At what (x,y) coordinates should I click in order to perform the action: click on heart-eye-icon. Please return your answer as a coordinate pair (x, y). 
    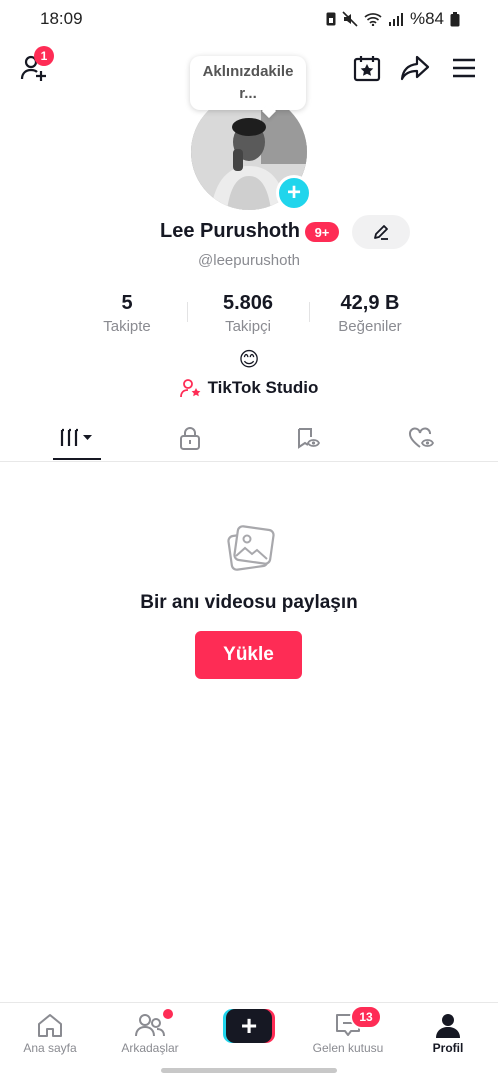
    Looking at the image, I should click on (422, 437).